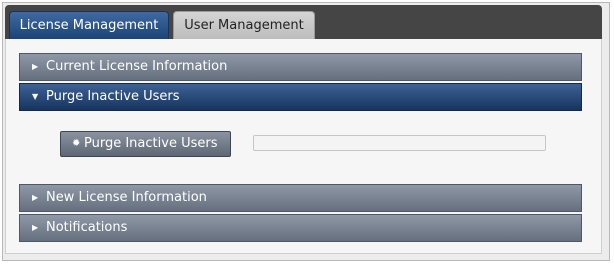 The height and width of the screenshot is (265, 614). Describe the element at coordinates (113, 96) in the screenshot. I see `section-label: Purge Inactive Users` at that location.